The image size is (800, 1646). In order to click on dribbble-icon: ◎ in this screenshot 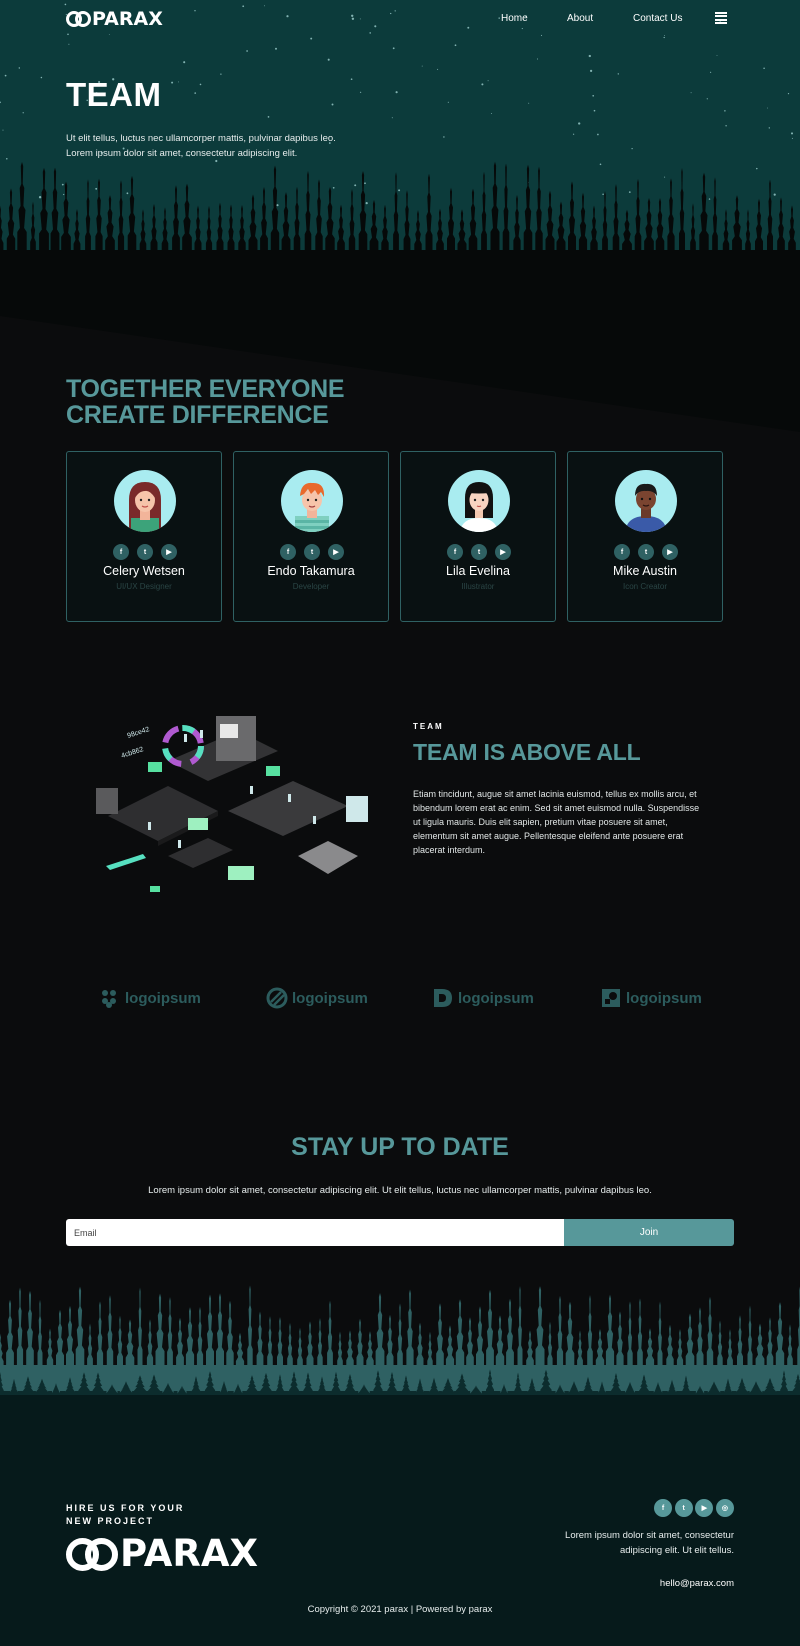, I will do `click(724, 1508)`.